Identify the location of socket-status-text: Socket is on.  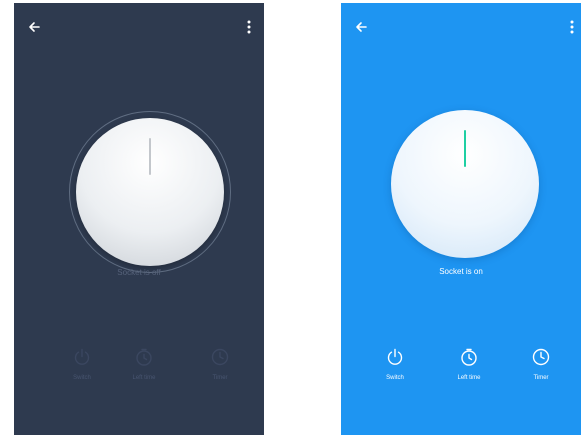
(461, 271).